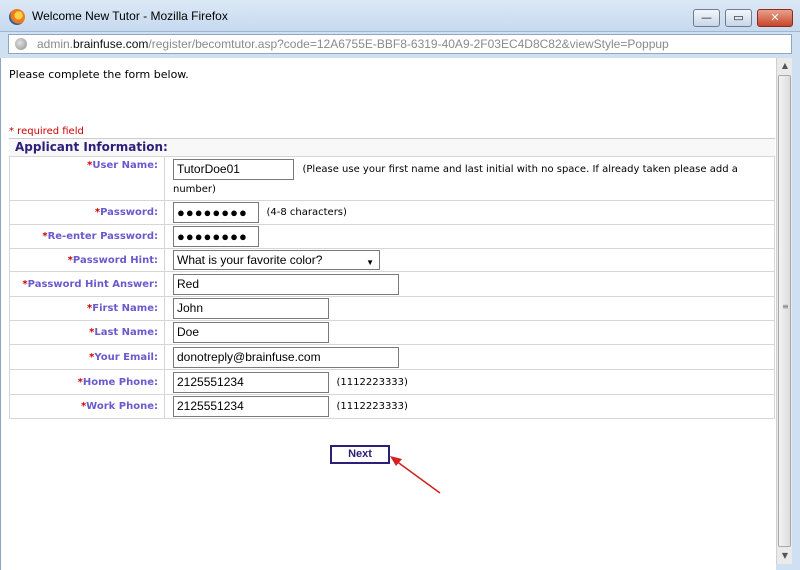 The height and width of the screenshot is (570, 800). What do you see at coordinates (286, 357) in the screenshot?
I see `email-input: donotreply@brainfuse.com` at bounding box center [286, 357].